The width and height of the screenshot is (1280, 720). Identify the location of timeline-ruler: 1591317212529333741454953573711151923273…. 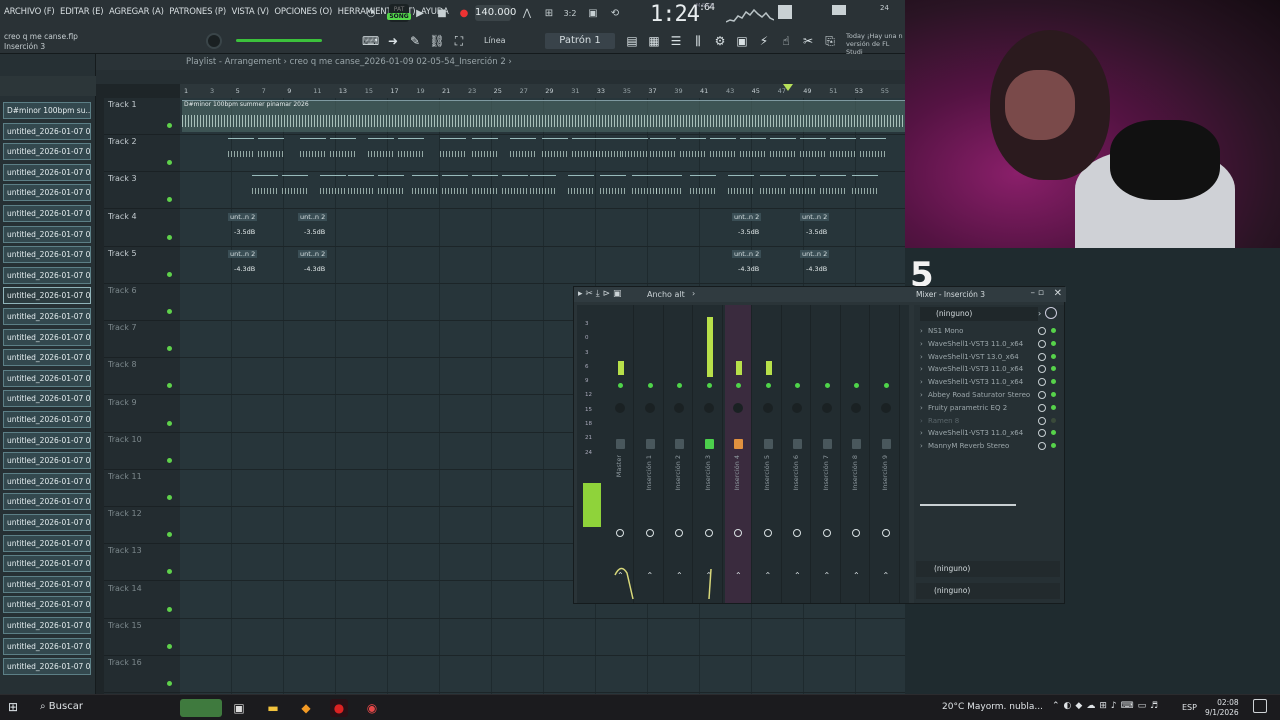
(547, 91).